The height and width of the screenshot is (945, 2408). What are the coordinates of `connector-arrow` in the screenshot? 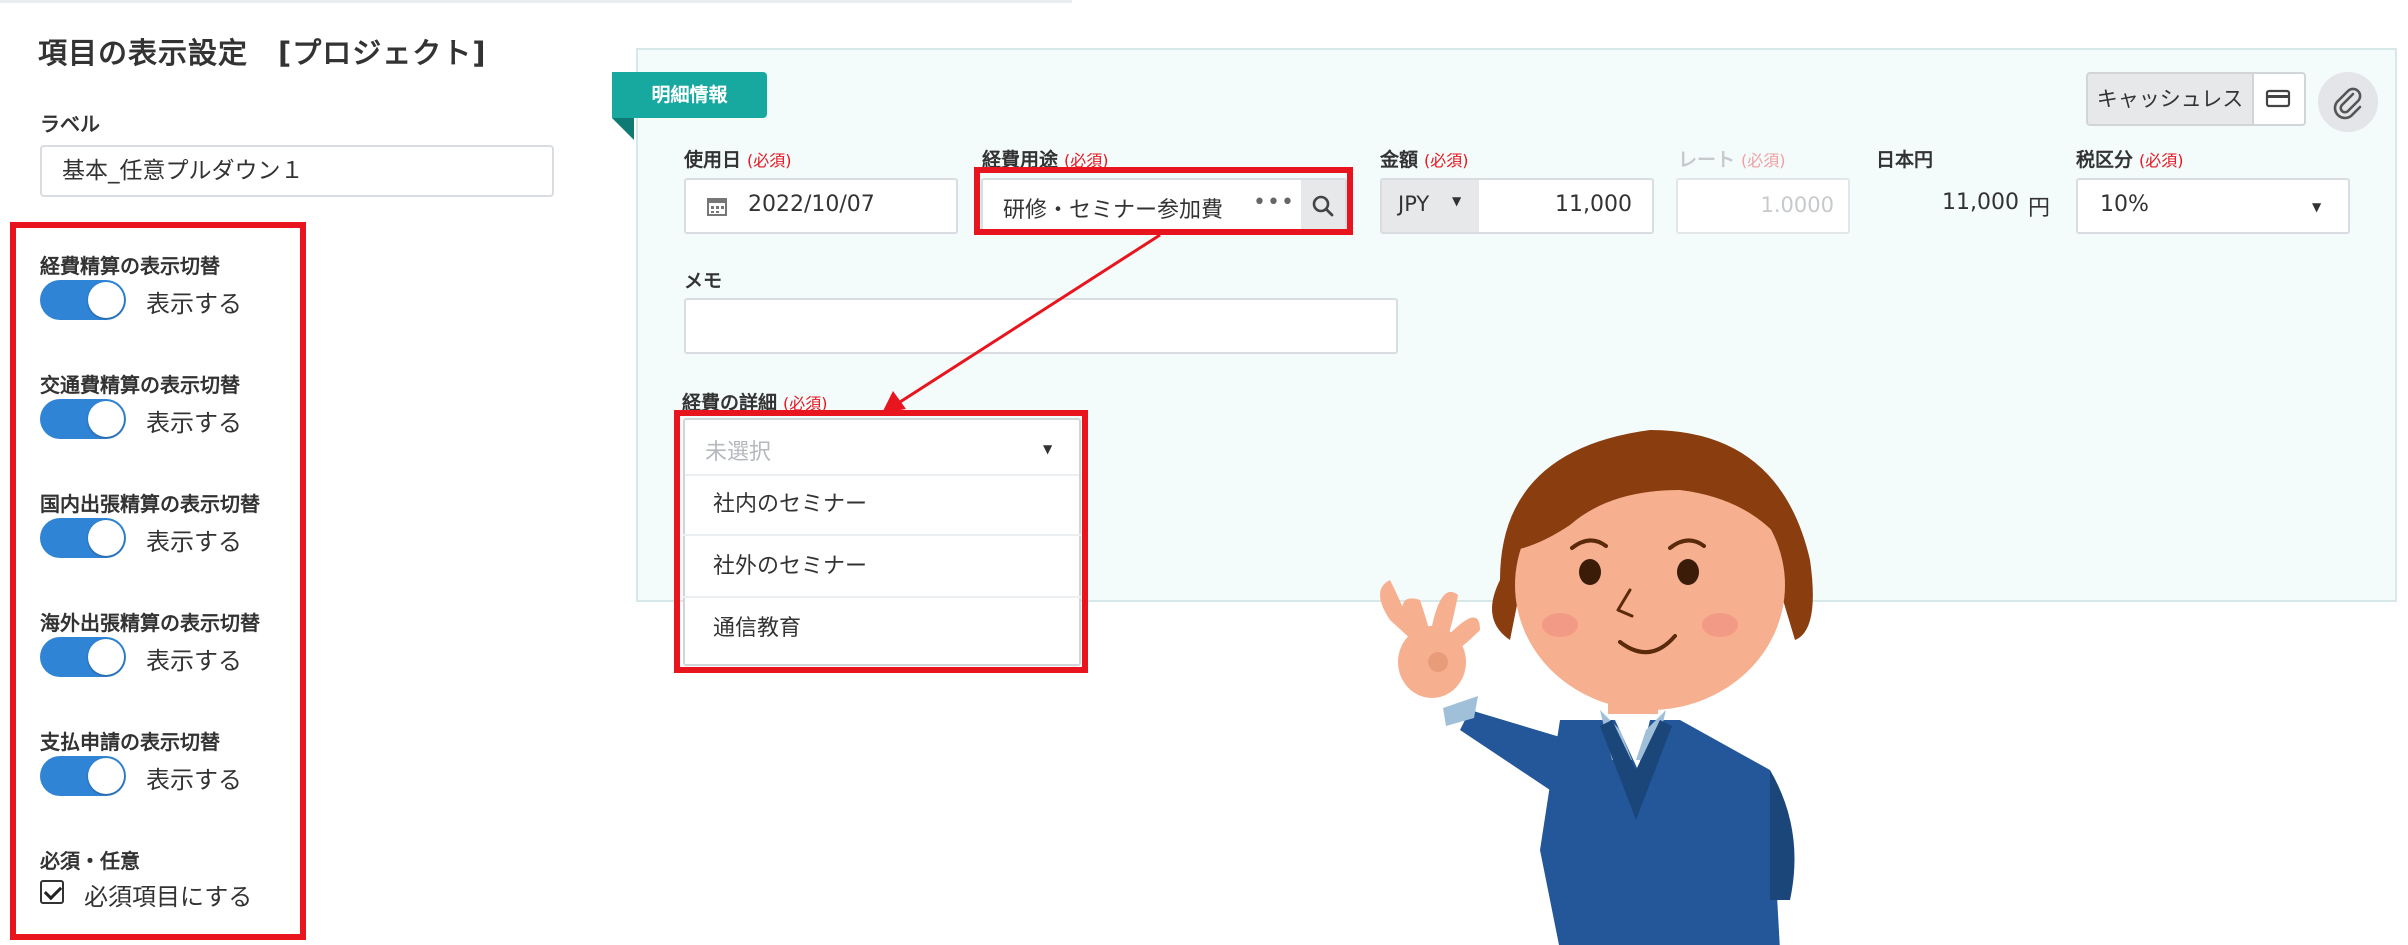 It's located at (1021, 323).